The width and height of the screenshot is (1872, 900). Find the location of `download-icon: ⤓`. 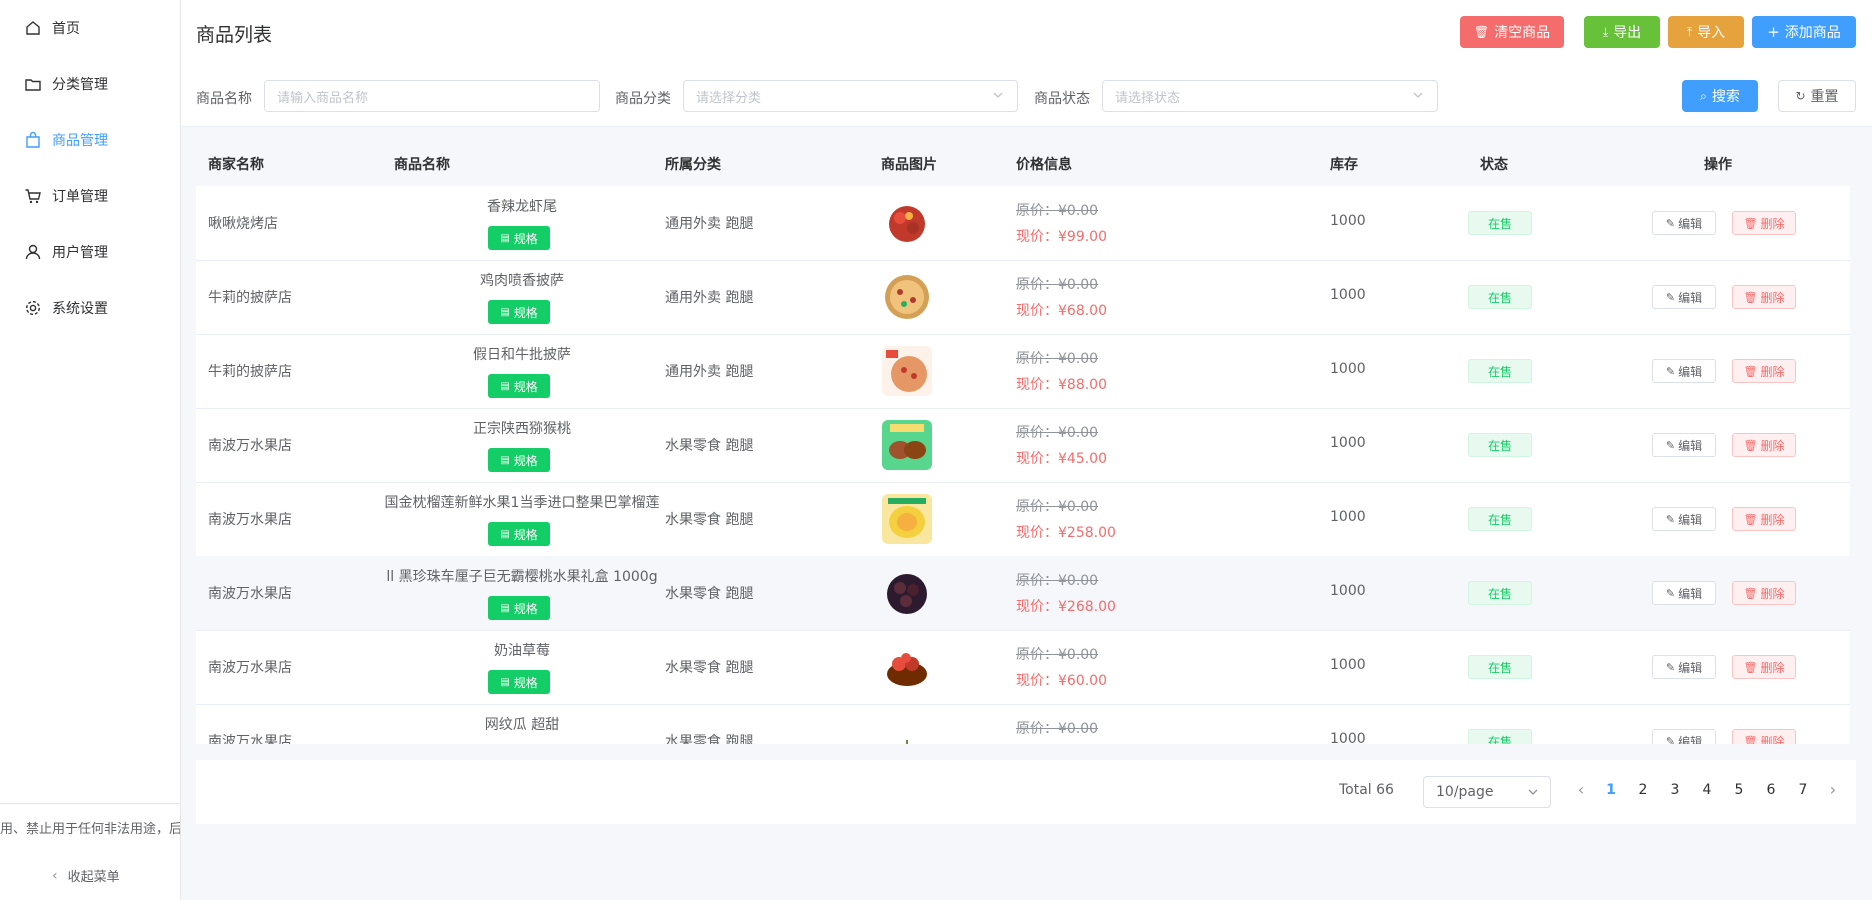

download-icon: ⤓ is located at coordinates (1605, 31).